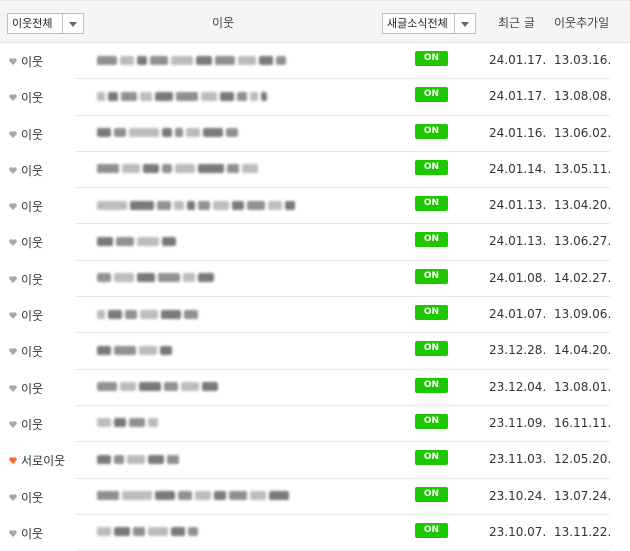 This screenshot has height=551, width=630. What do you see at coordinates (518, 350) in the screenshot?
I see `recent-post-date: 23.12.28.` at bounding box center [518, 350].